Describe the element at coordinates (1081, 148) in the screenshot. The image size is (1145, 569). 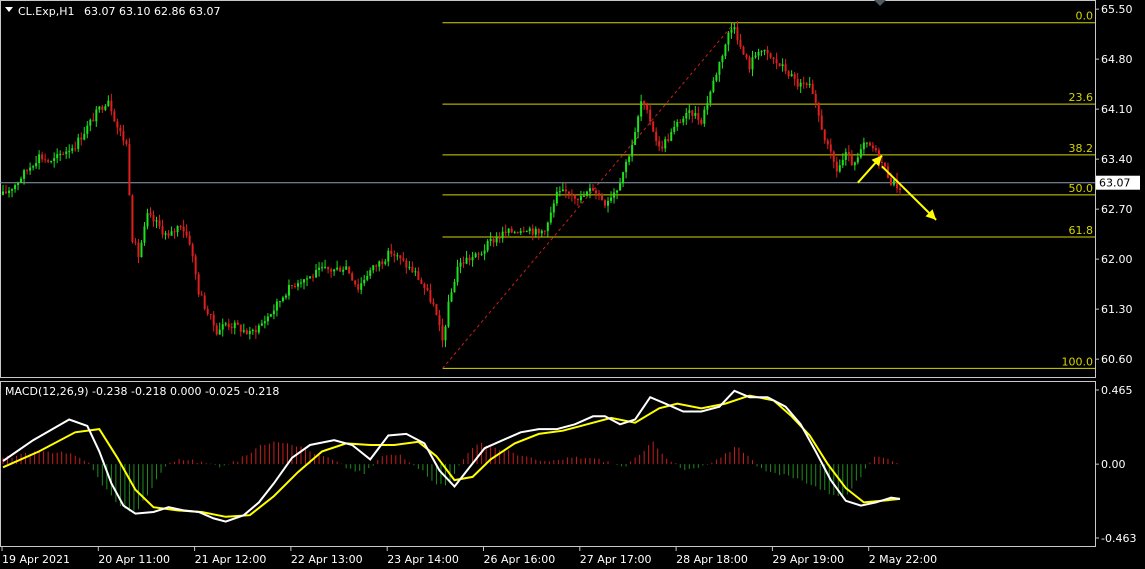
I see `fib-level-label: 38.2` at that location.